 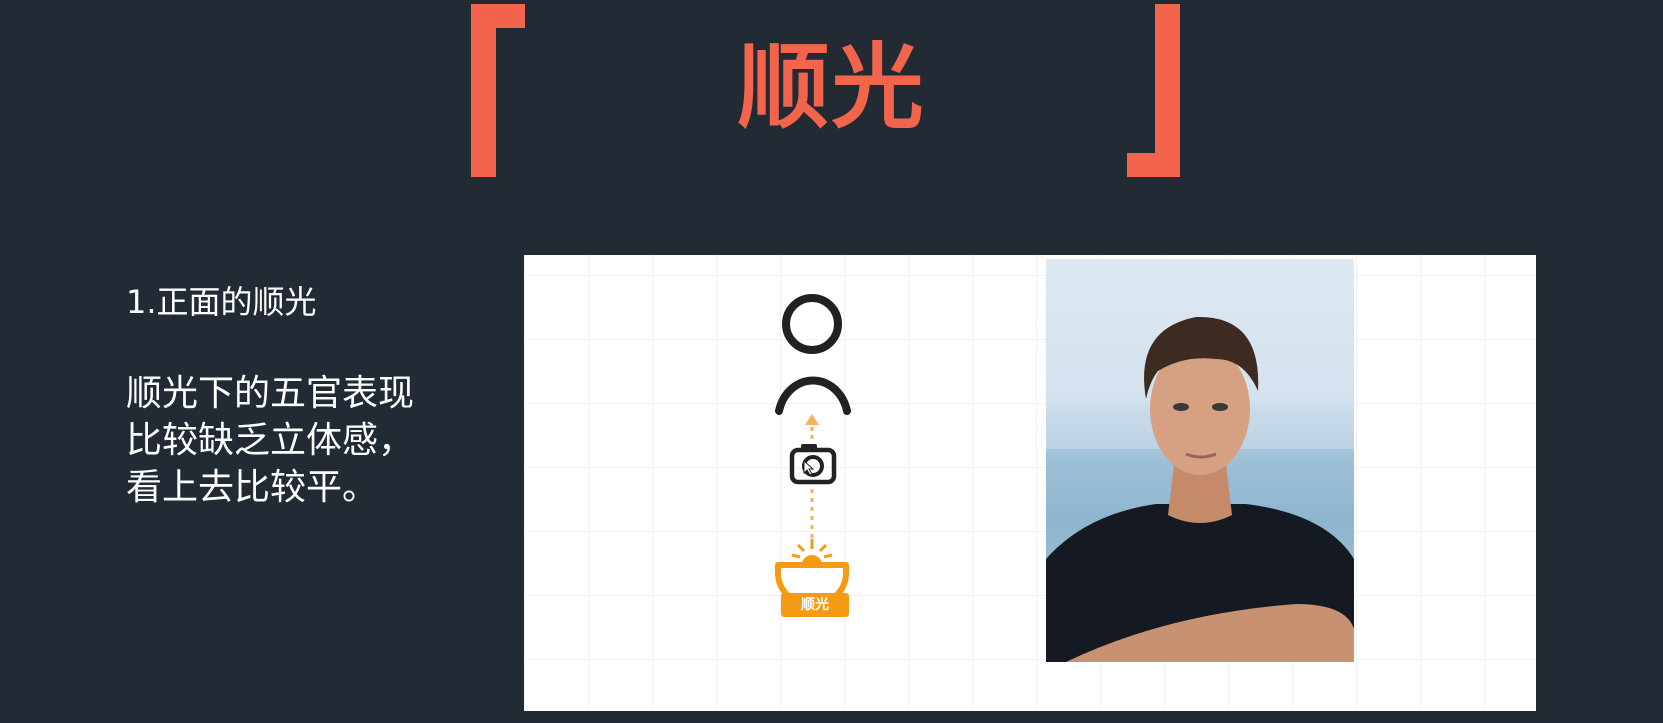 I want to click on description-line: 顺光下的五官表现, so click(x=270, y=393).